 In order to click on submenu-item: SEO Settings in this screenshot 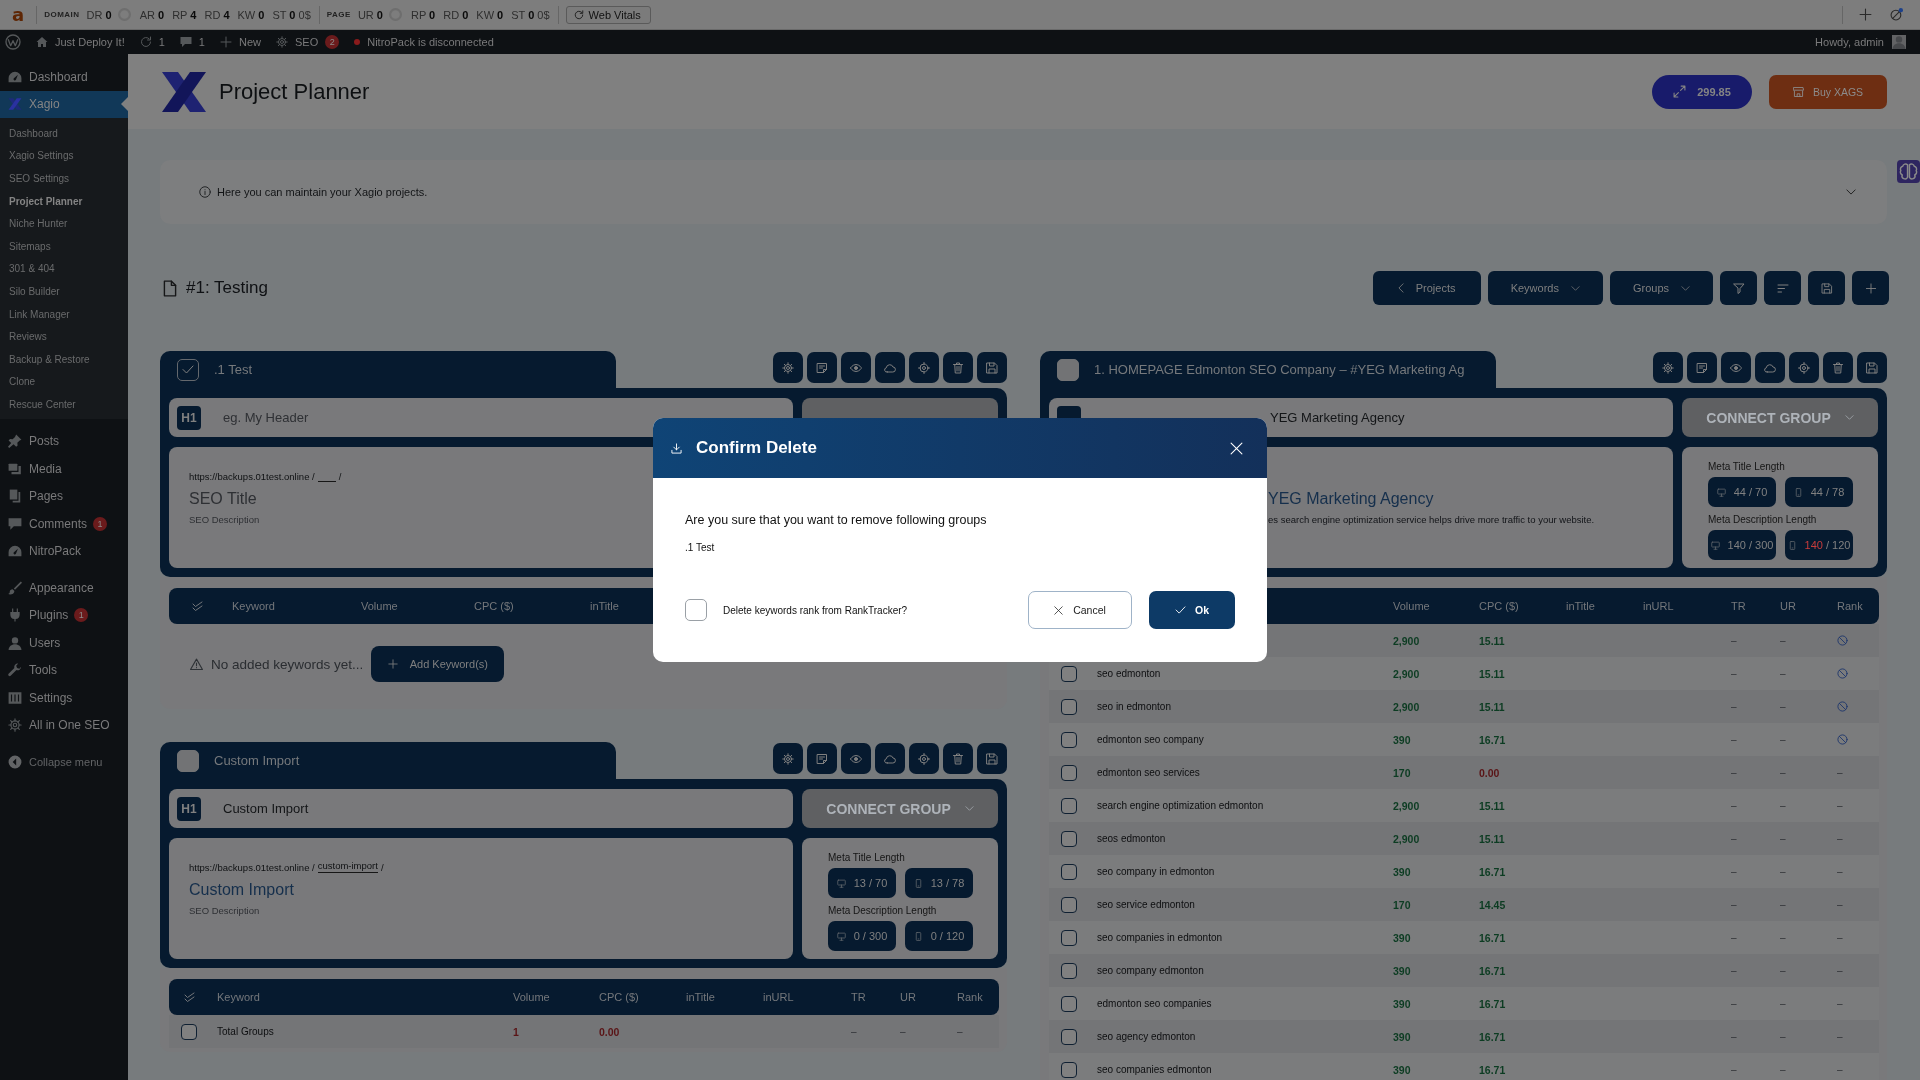, I will do `click(64, 178)`.